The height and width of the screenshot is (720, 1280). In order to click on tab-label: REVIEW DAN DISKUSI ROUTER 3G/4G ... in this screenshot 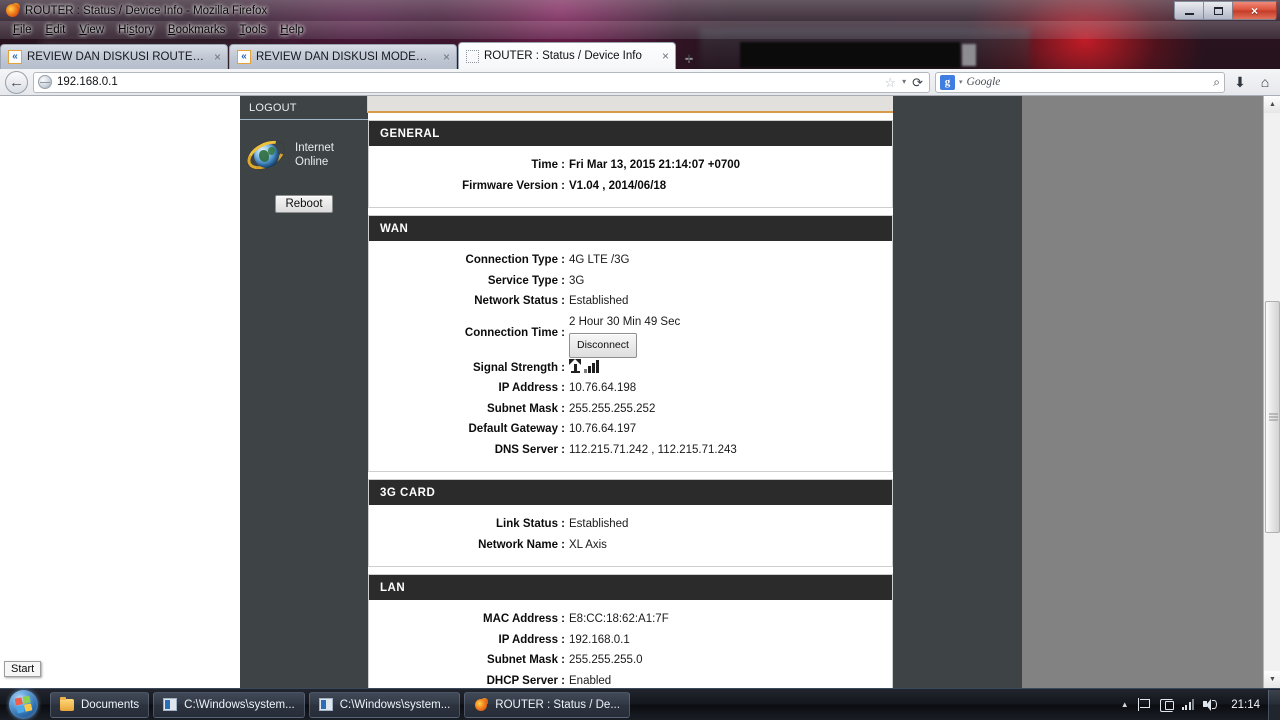, I will do `click(116, 57)`.